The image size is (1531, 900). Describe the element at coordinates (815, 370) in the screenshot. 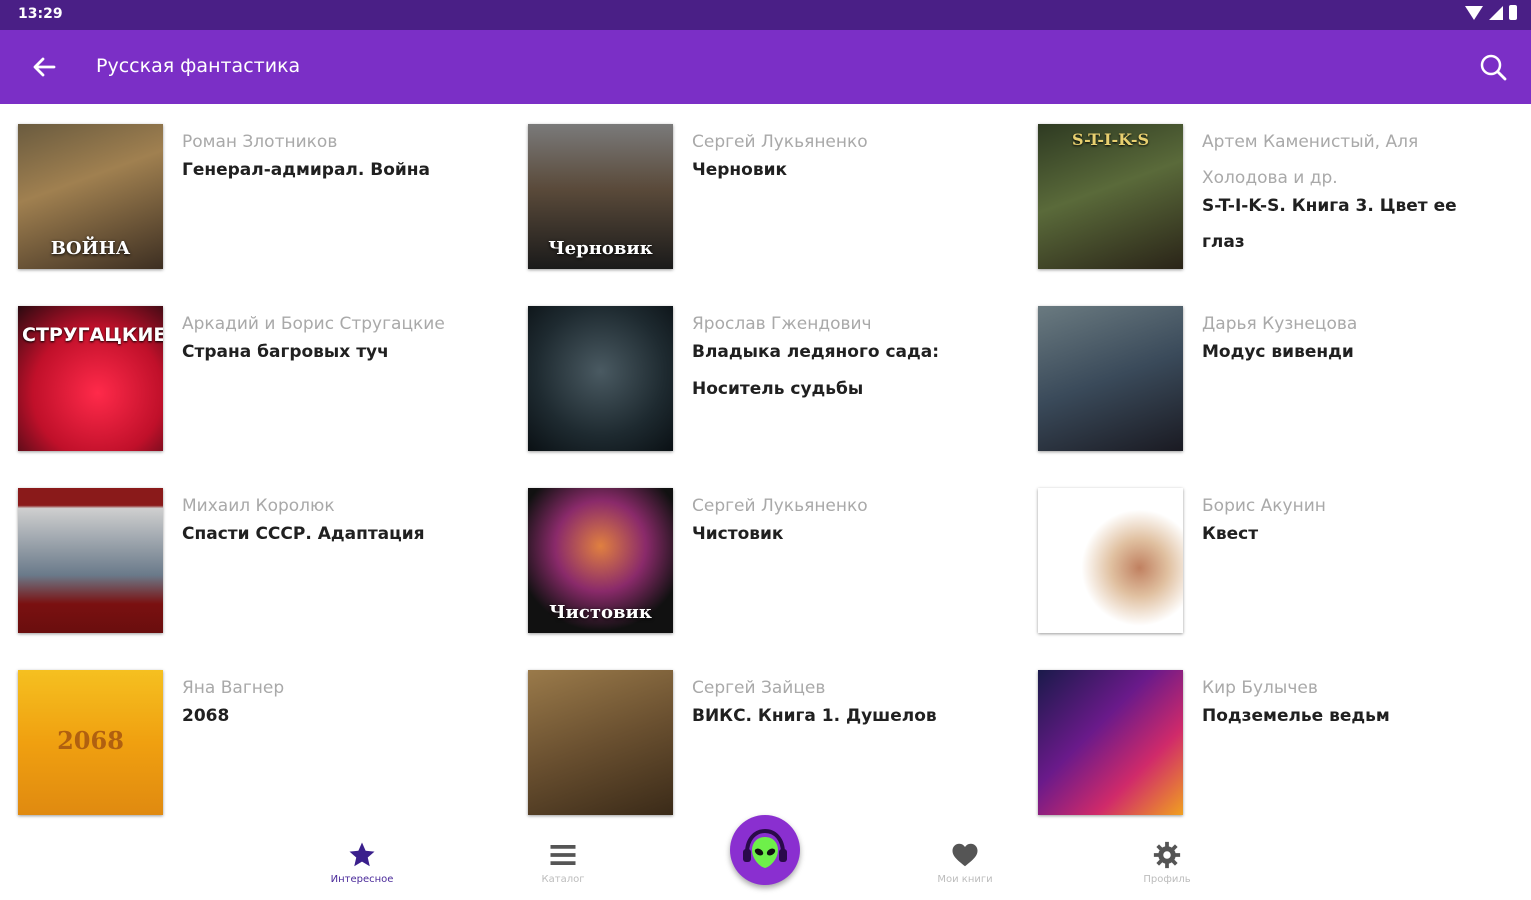

I see `book-title: Владыка ледяного сада: Носитель судьбы` at that location.